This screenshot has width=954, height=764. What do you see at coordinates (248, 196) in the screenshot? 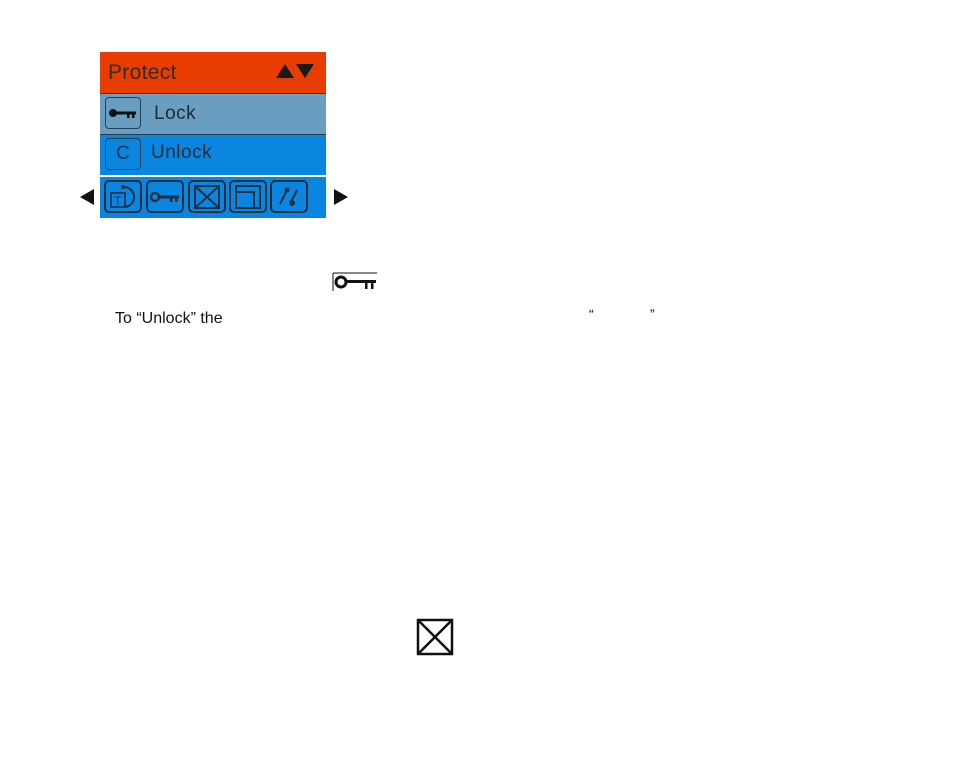
I see `frame-icon` at bounding box center [248, 196].